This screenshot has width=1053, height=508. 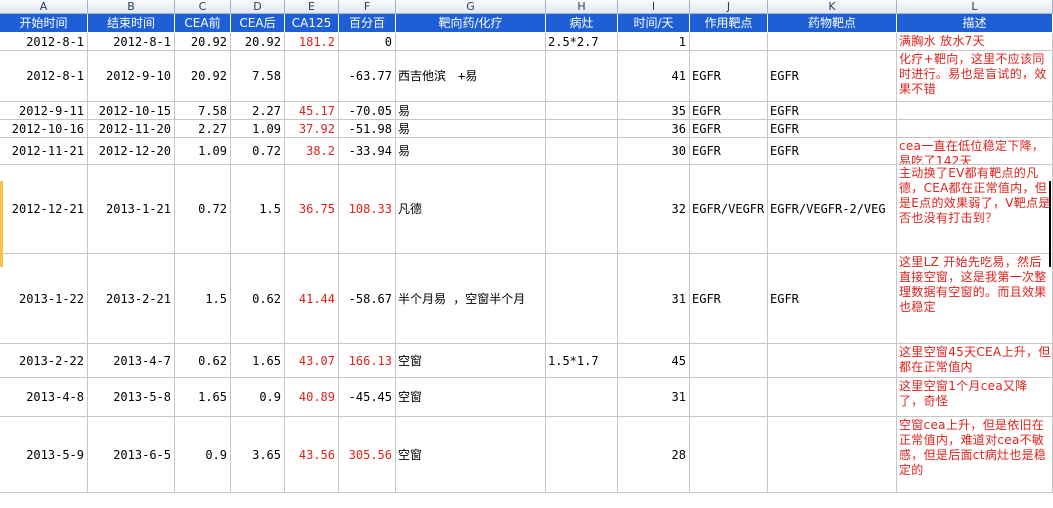 I want to click on cell-days: 1, so click(x=654, y=42).